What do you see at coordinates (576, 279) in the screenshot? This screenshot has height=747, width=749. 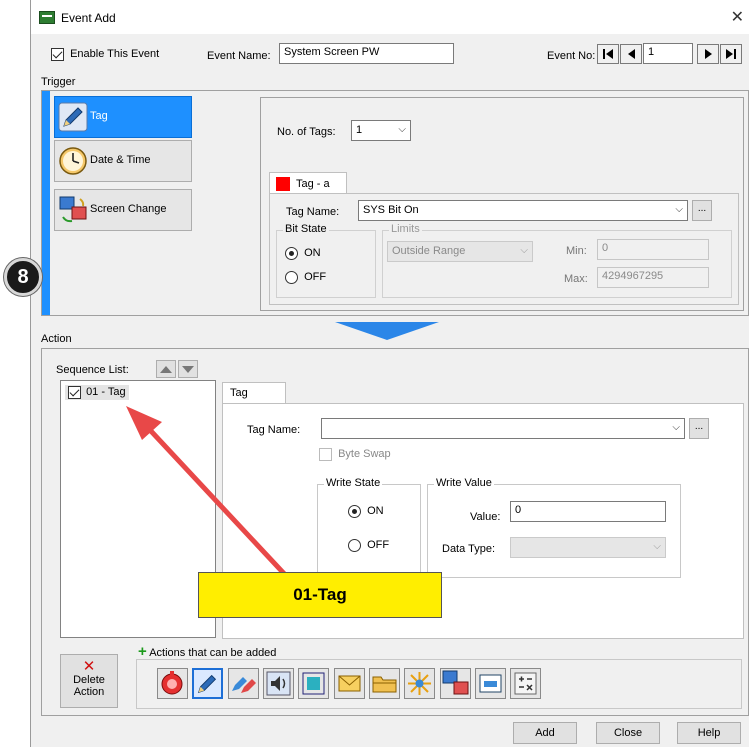 I see `max-label: Max:` at bounding box center [576, 279].